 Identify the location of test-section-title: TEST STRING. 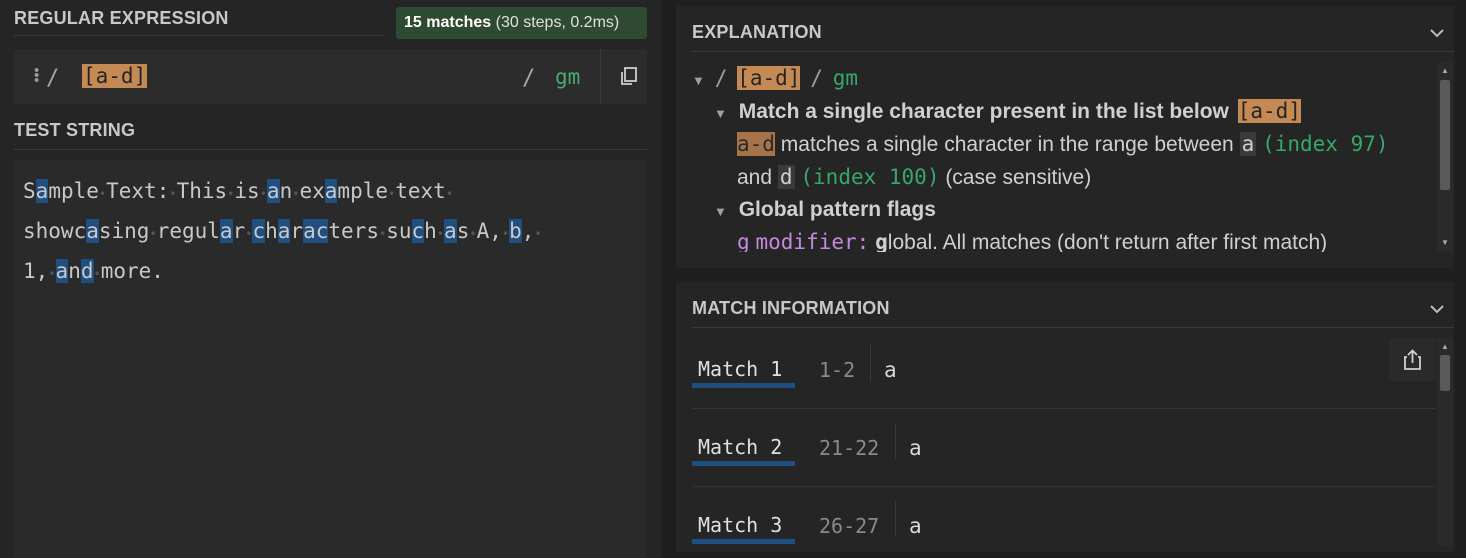
(75, 130).